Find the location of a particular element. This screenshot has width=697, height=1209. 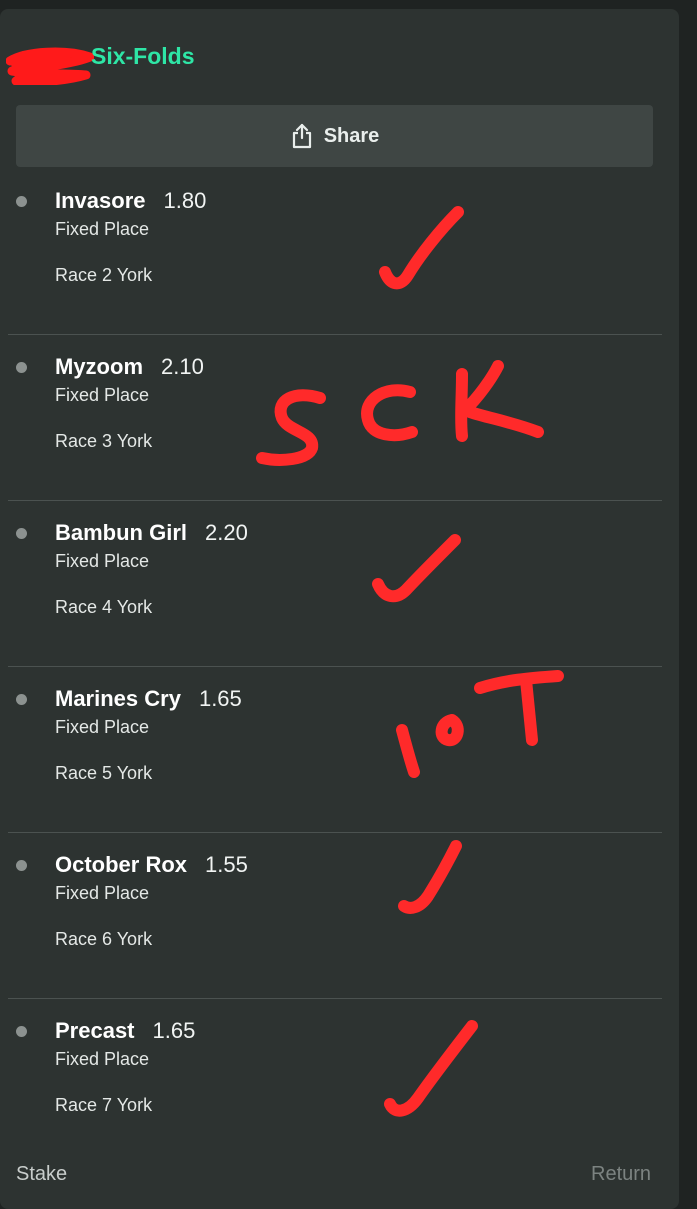

selection-race: Race 2 York is located at coordinates (104, 275).